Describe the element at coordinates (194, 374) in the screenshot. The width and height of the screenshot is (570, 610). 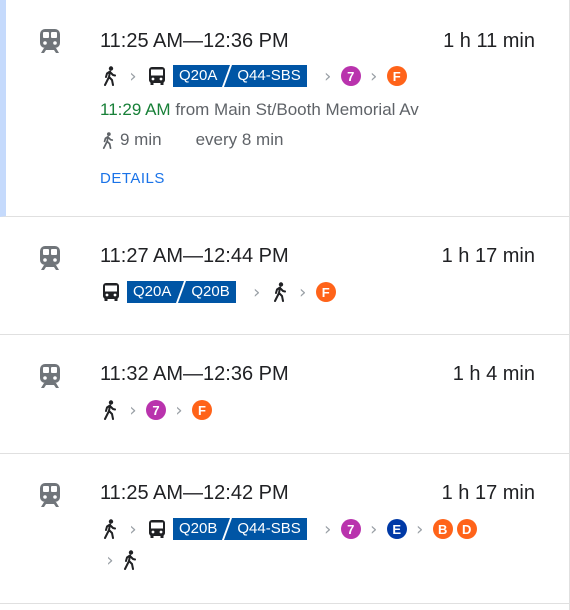
I see `route-time: 11:32 AM—12:36 PM` at that location.